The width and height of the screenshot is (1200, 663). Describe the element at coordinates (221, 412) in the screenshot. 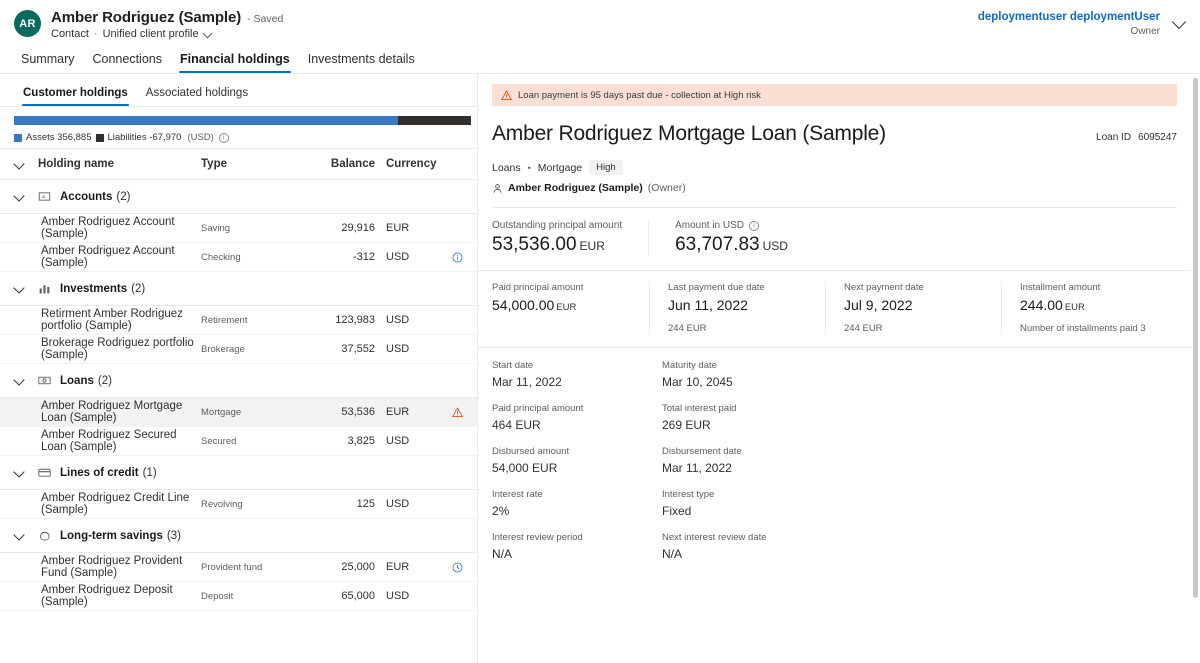

I see `holding-type: Mortgage` at that location.